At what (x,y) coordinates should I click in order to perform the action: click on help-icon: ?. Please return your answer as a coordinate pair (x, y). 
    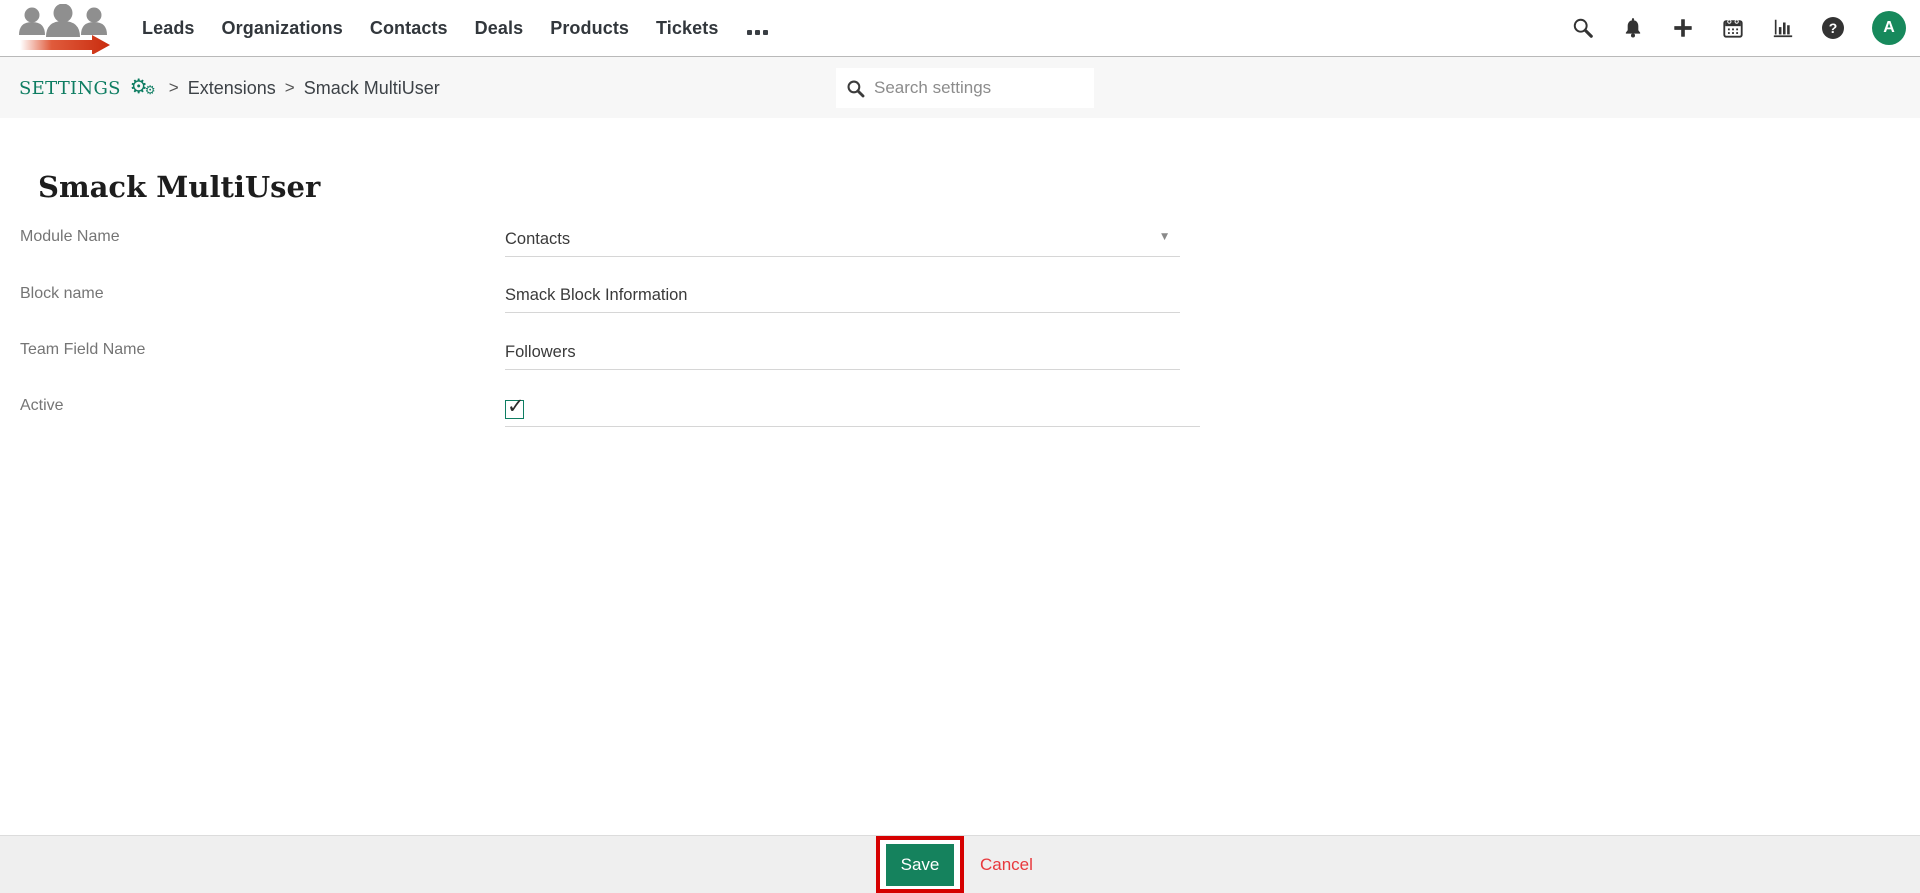
    Looking at the image, I should click on (1833, 28).